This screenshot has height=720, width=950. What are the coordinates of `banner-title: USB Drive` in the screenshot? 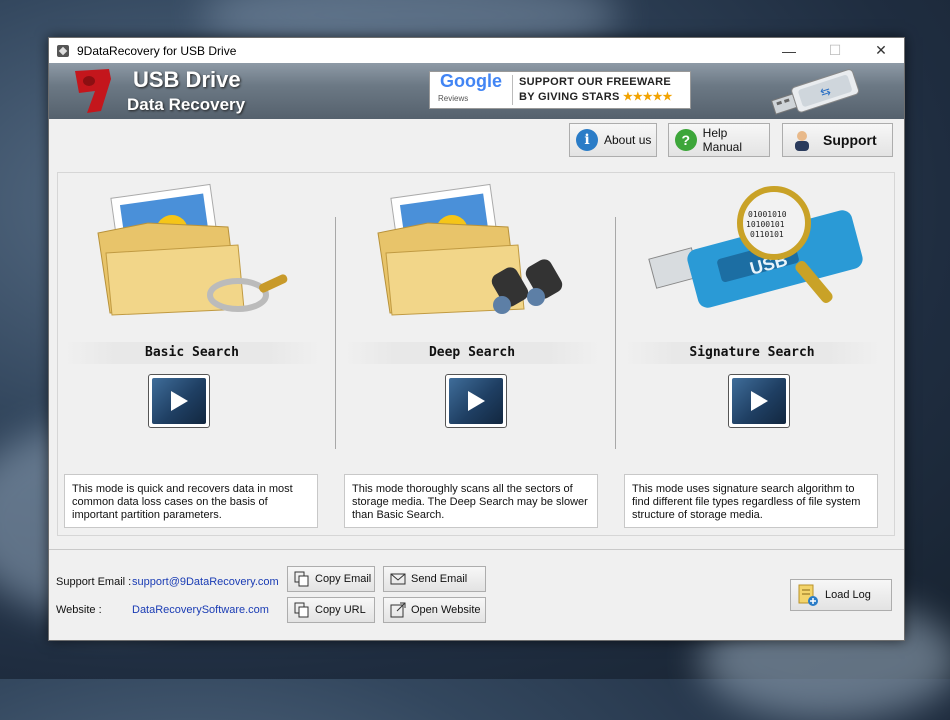 It's located at (187, 79).